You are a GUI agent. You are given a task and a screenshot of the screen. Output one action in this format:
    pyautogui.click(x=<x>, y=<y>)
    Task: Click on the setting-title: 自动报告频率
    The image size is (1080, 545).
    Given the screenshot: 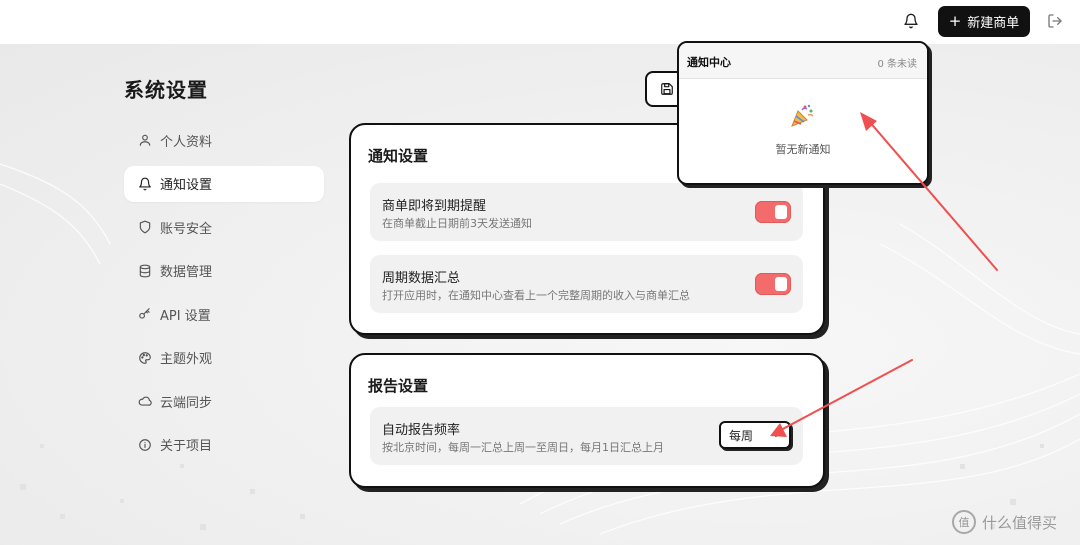 What is the action you would take?
    pyautogui.click(x=421, y=430)
    